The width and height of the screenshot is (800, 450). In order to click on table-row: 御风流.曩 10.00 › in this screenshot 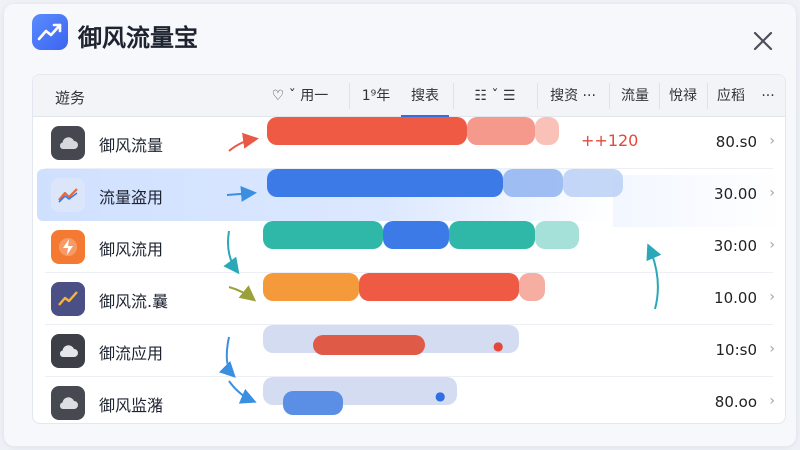, I will do `click(409, 299)`.